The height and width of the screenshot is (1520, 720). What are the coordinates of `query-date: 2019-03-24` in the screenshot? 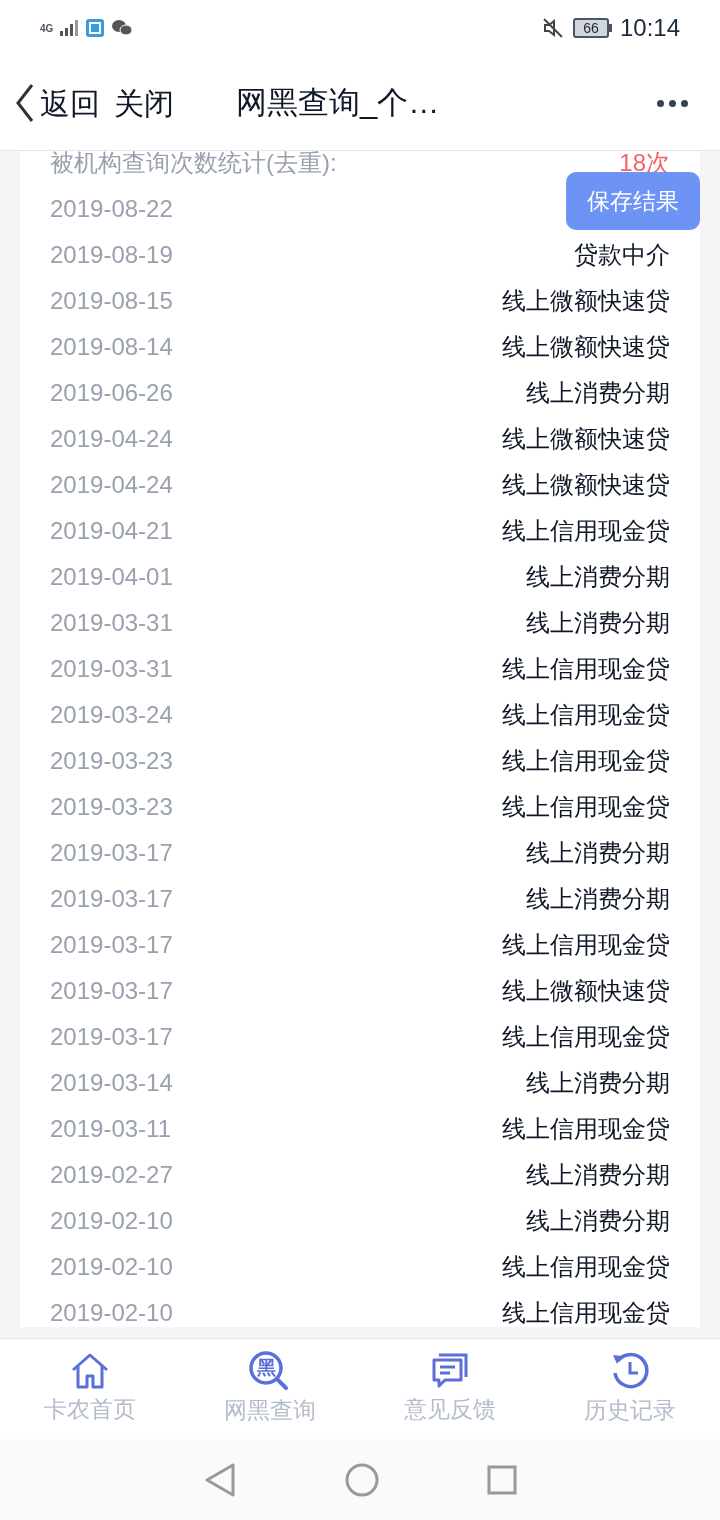 It's located at (111, 715).